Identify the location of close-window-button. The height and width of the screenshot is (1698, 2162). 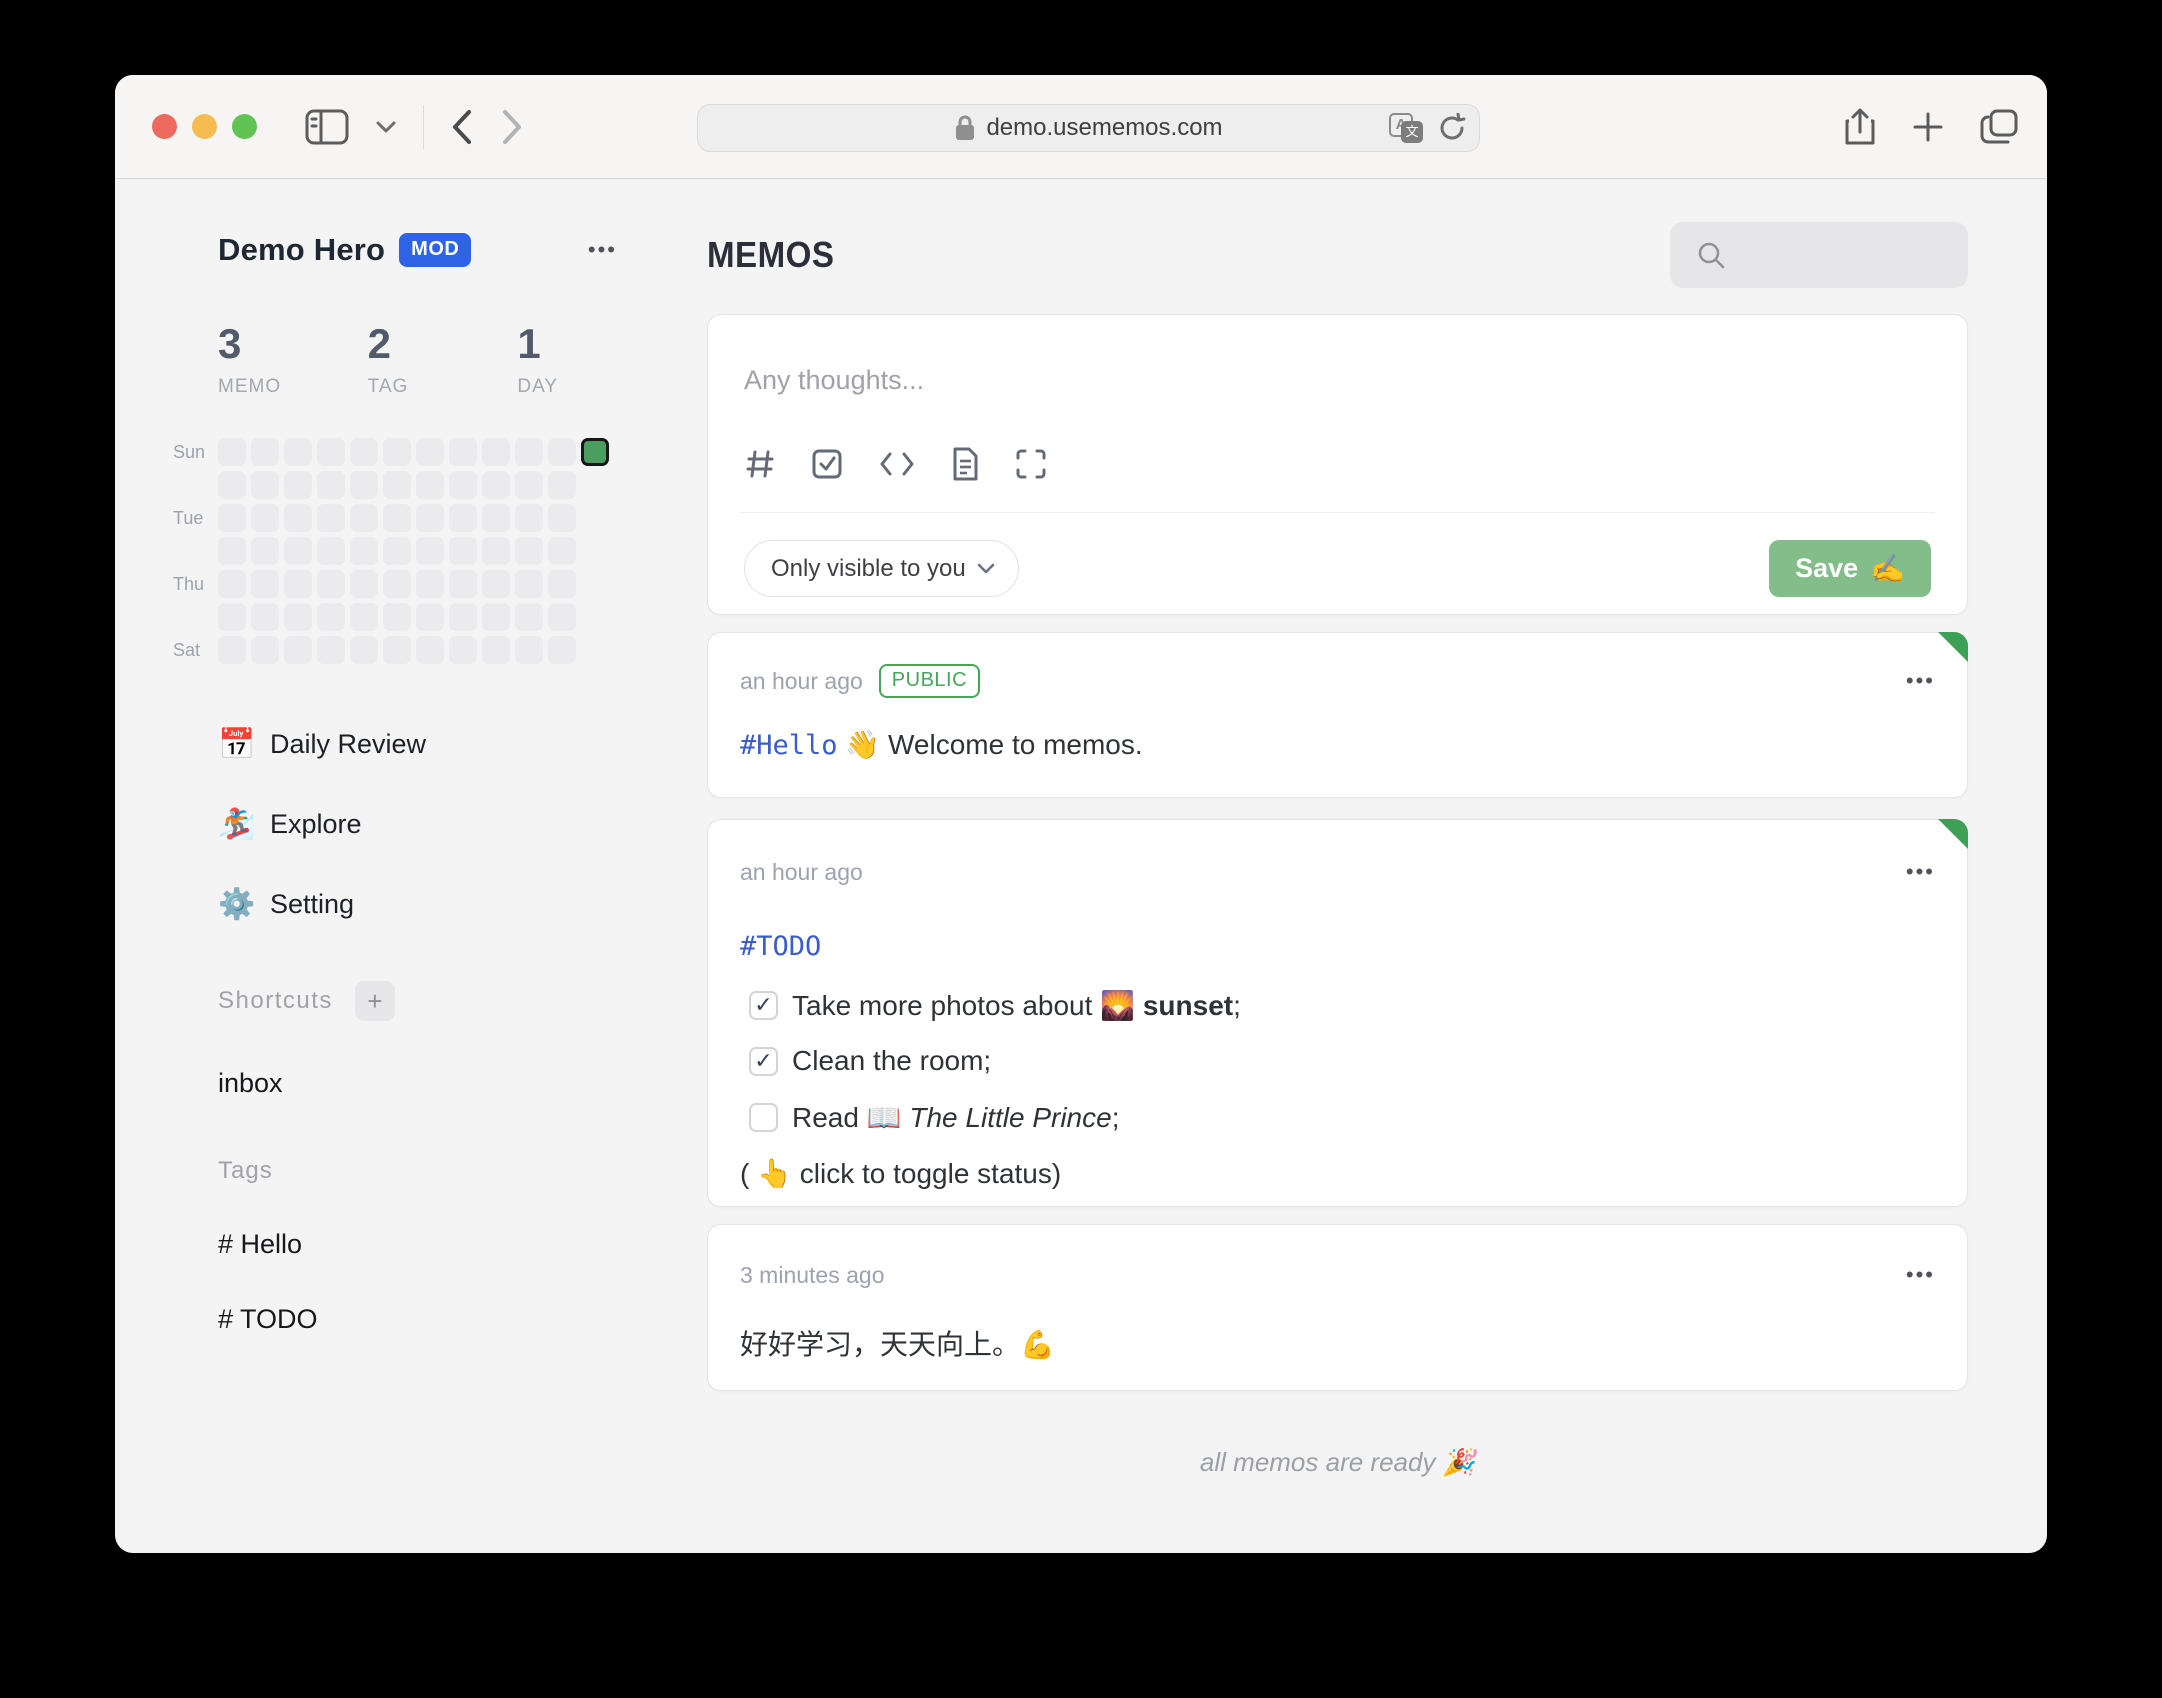
(164, 126).